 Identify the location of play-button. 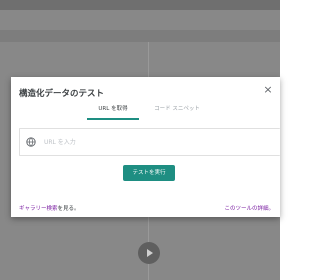
(149, 253).